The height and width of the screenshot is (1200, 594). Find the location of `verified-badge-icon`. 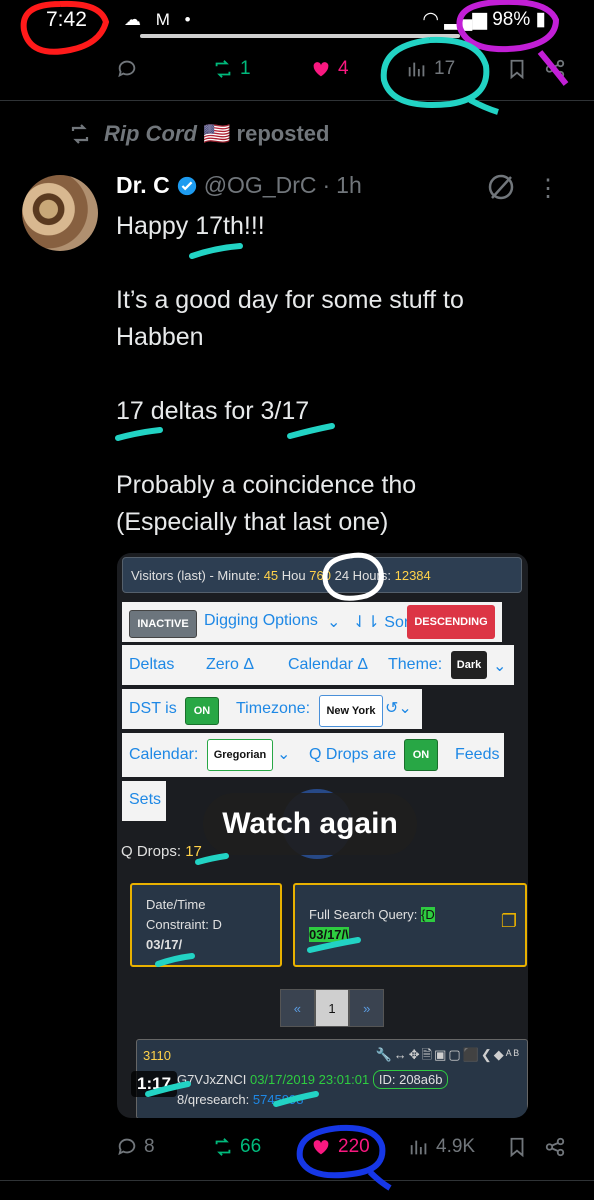

verified-badge-icon is located at coordinates (186, 185).